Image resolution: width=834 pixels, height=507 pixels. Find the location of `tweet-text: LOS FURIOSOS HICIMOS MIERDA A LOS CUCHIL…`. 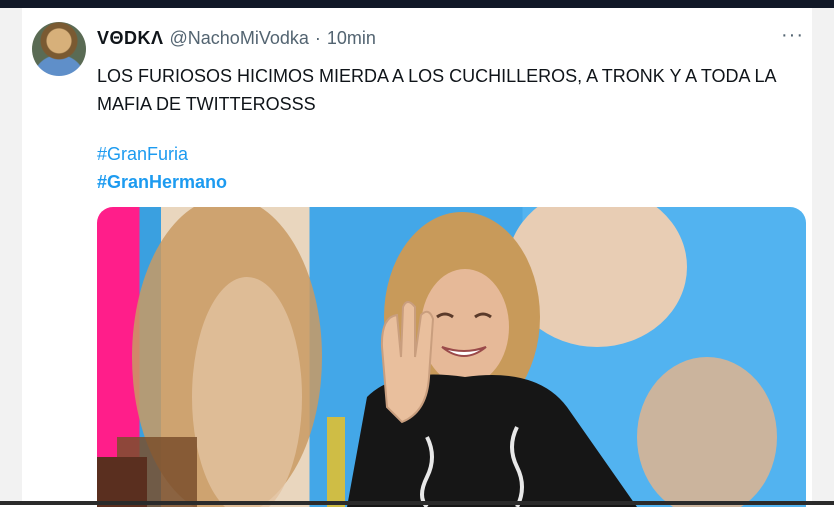

tweet-text: LOS FURIOSOS HICIMOS MIERDA A LOS CUCHIL… is located at coordinates (436, 90).